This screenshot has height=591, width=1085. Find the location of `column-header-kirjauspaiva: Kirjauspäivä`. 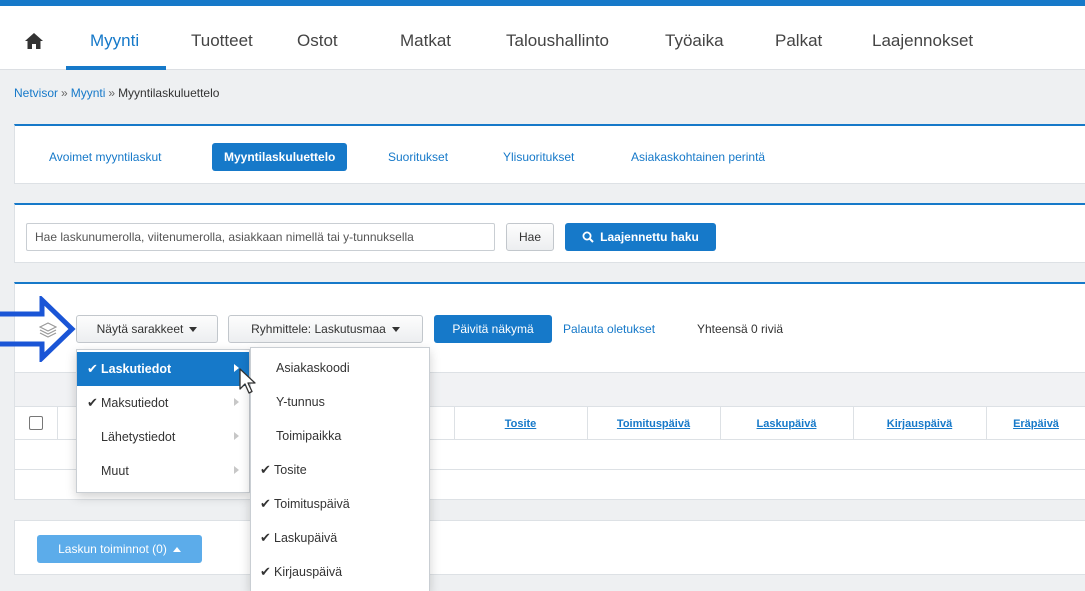

column-header-kirjauspaiva: Kirjauspäivä is located at coordinates (919, 424).